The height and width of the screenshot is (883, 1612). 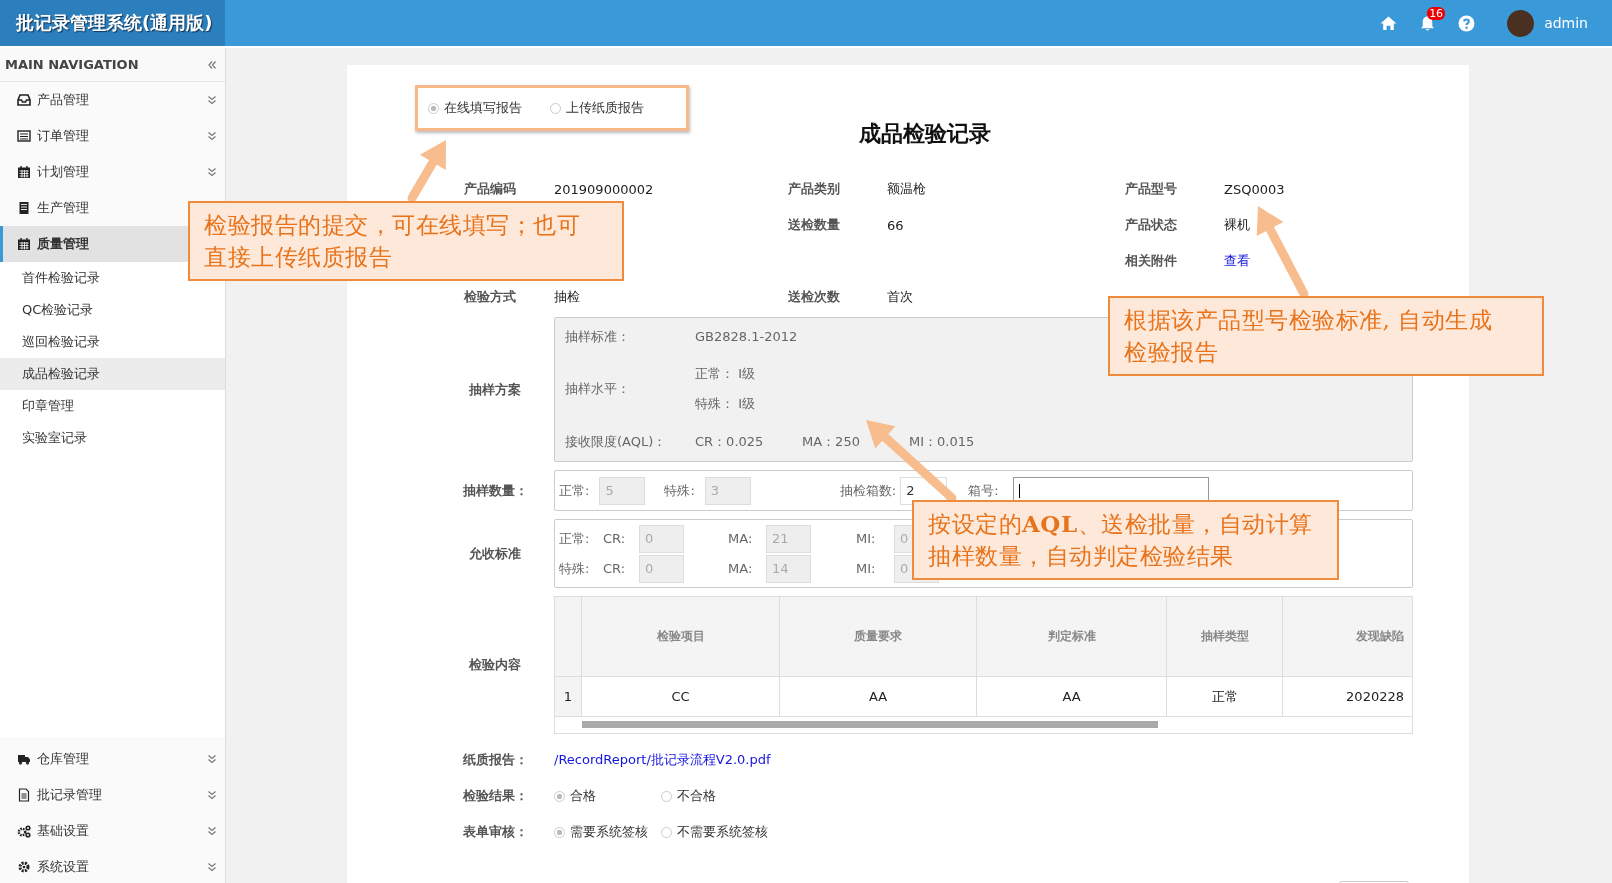 What do you see at coordinates (878, 637) in the screenshot?
I see `column-header: 质量要求` at bounding box center [878, 637].